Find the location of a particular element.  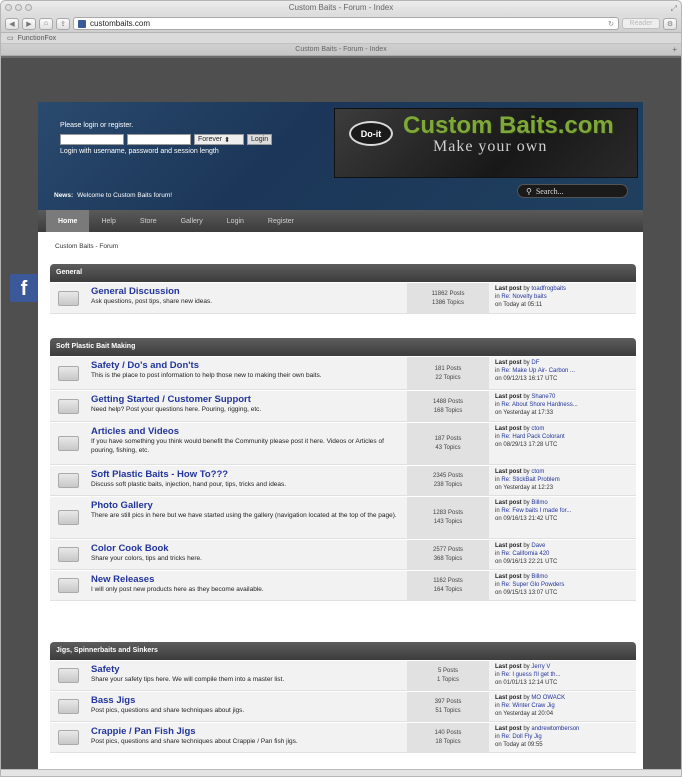

minimize-window-button is located at coordinates (18, 7).